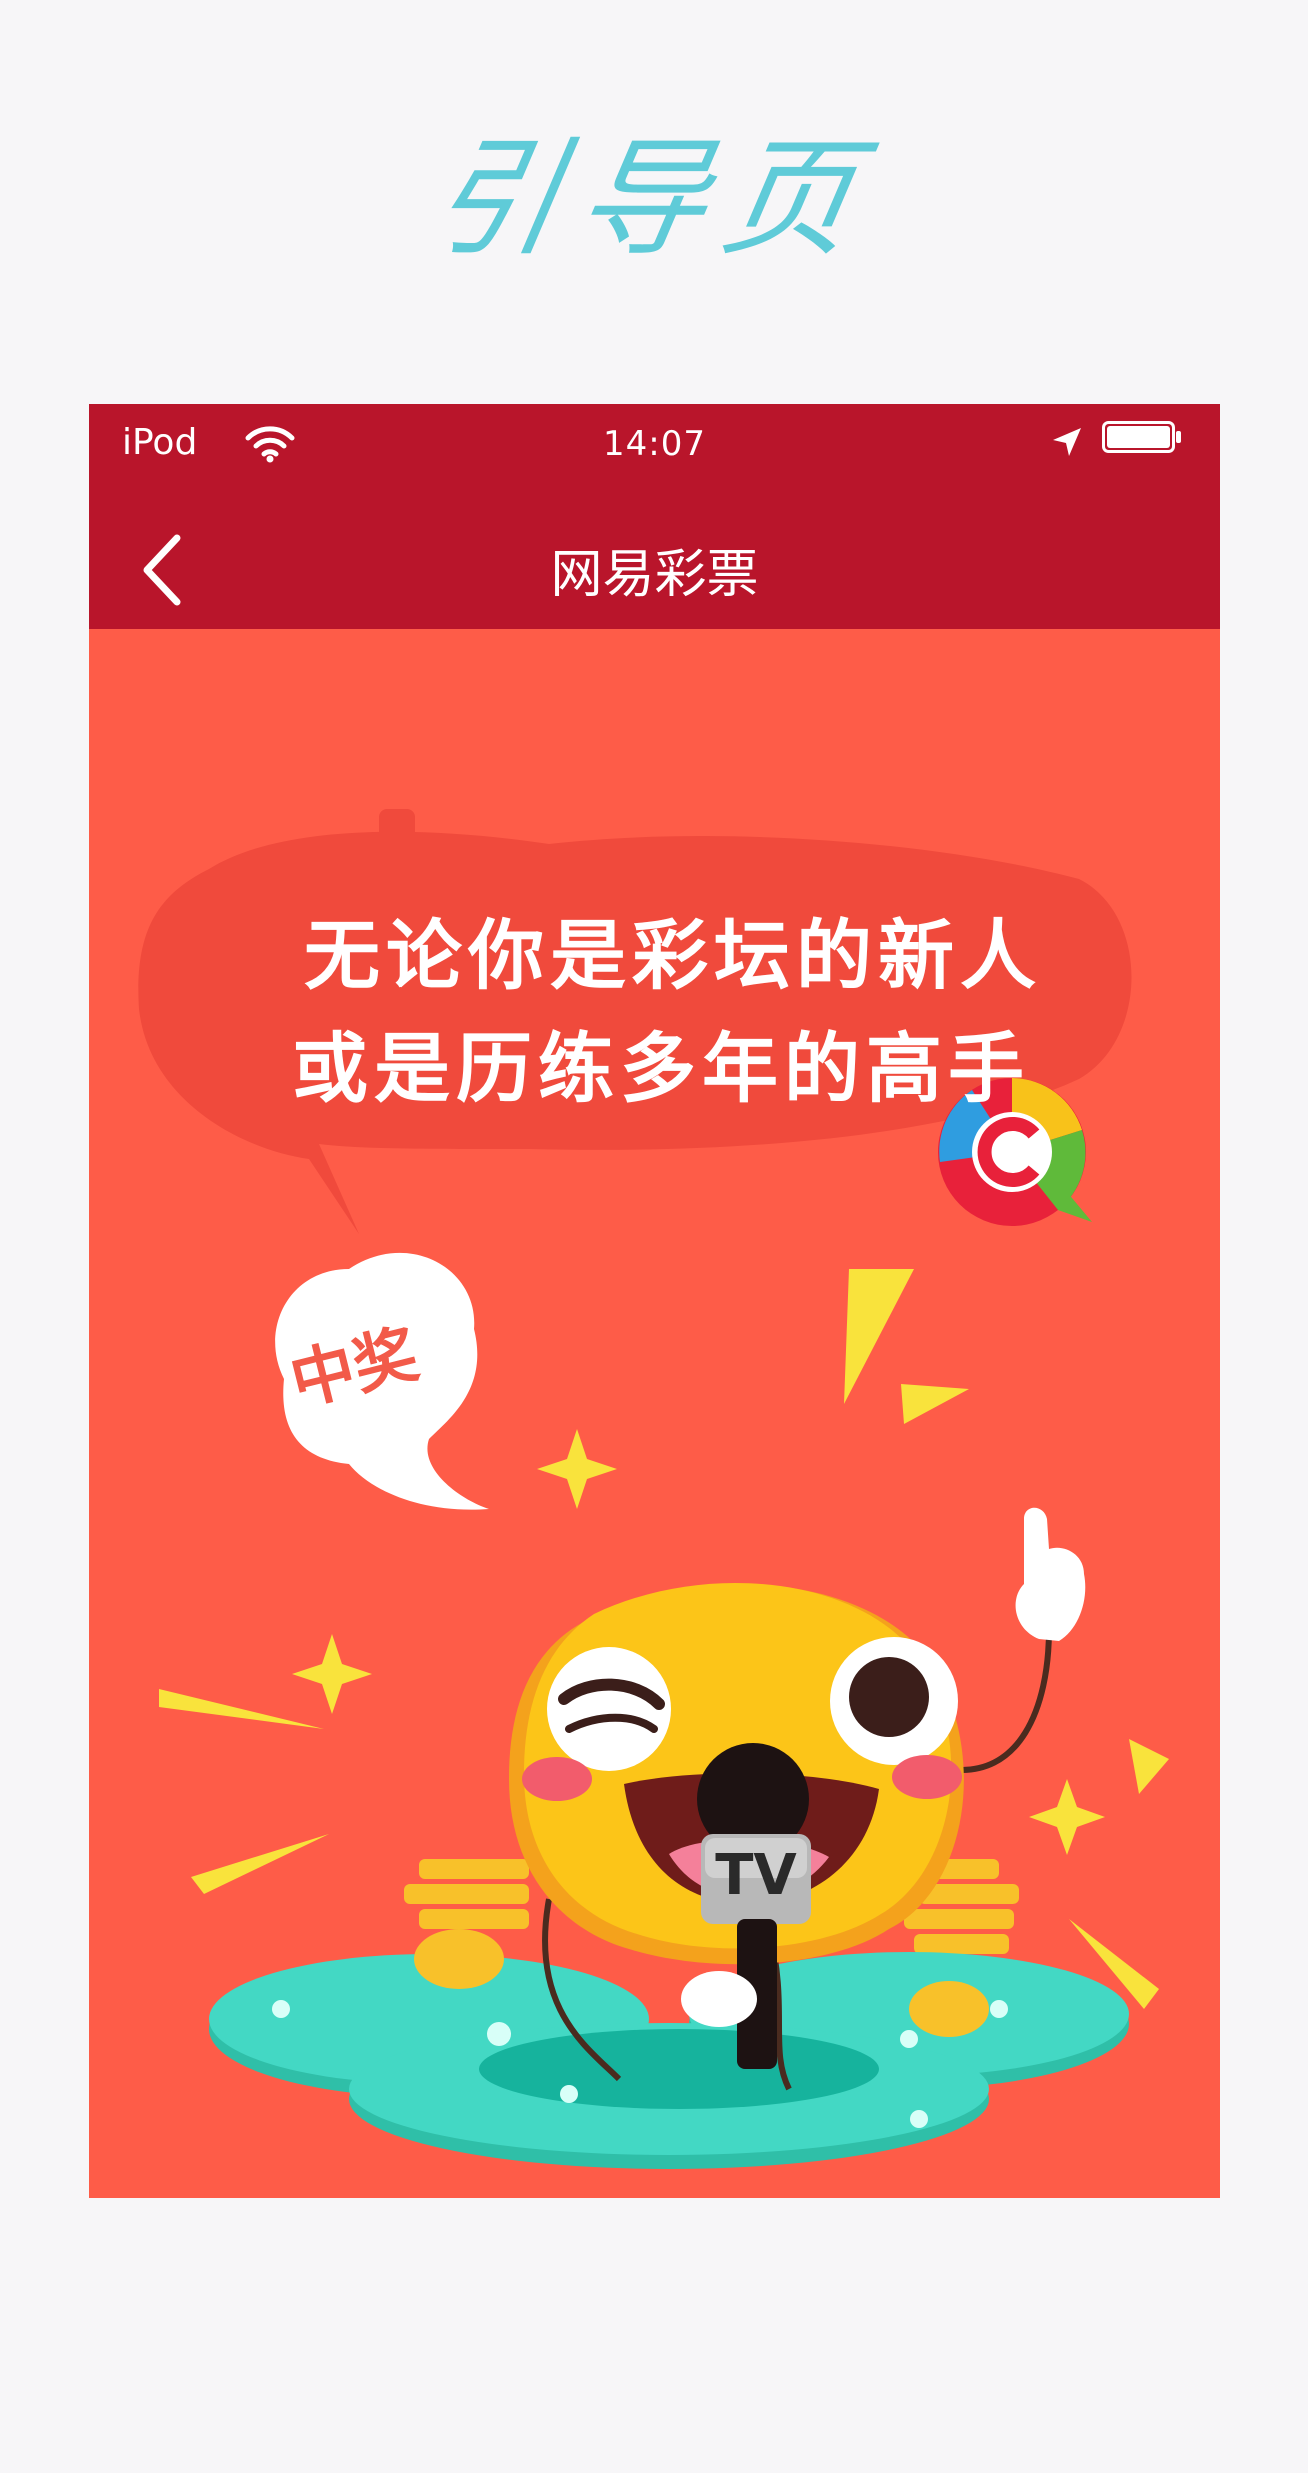  Describe the element at coordinates (1067, 442) in the screenshot. I see `location-arrow-icon` at that location.